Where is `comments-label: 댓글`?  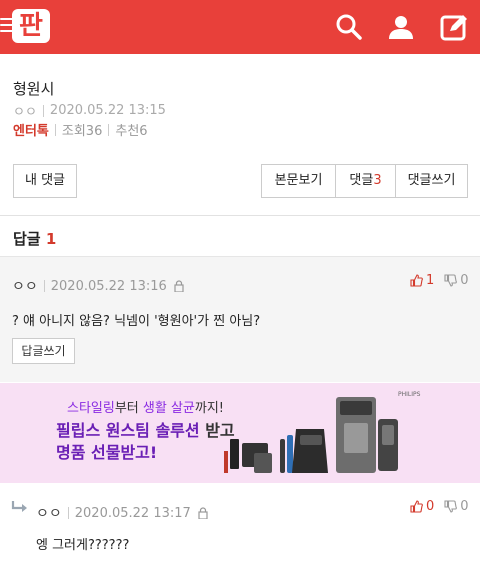
comments-label: 댓글 is located at coordinates (361, 180).